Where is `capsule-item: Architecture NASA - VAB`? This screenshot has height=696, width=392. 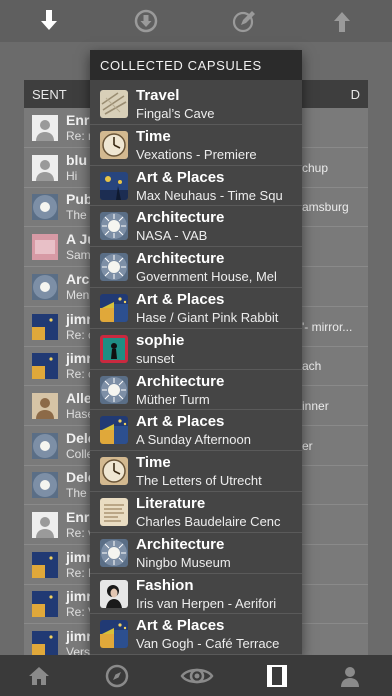 capsule-item: Architecture NASA - VAB is located at coordinates (196, 227).